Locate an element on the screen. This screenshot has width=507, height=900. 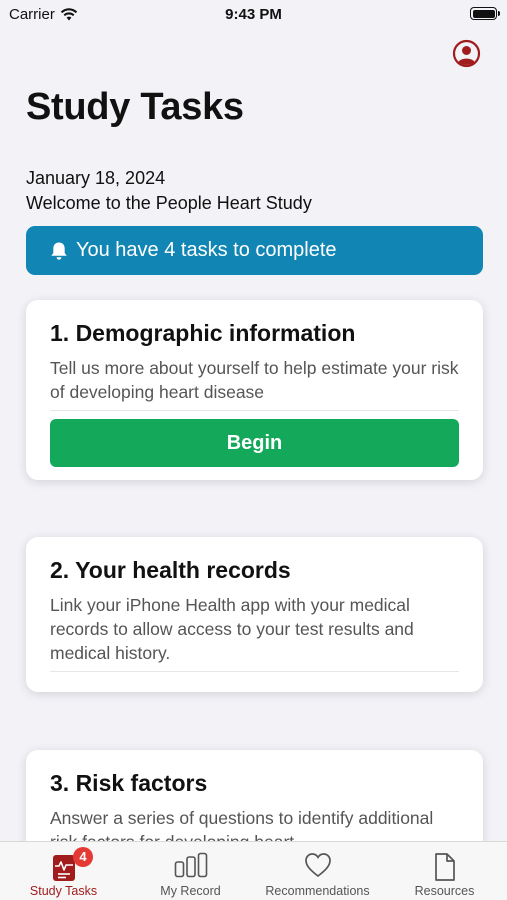
bell-icon is located at coordinates (59, 251).